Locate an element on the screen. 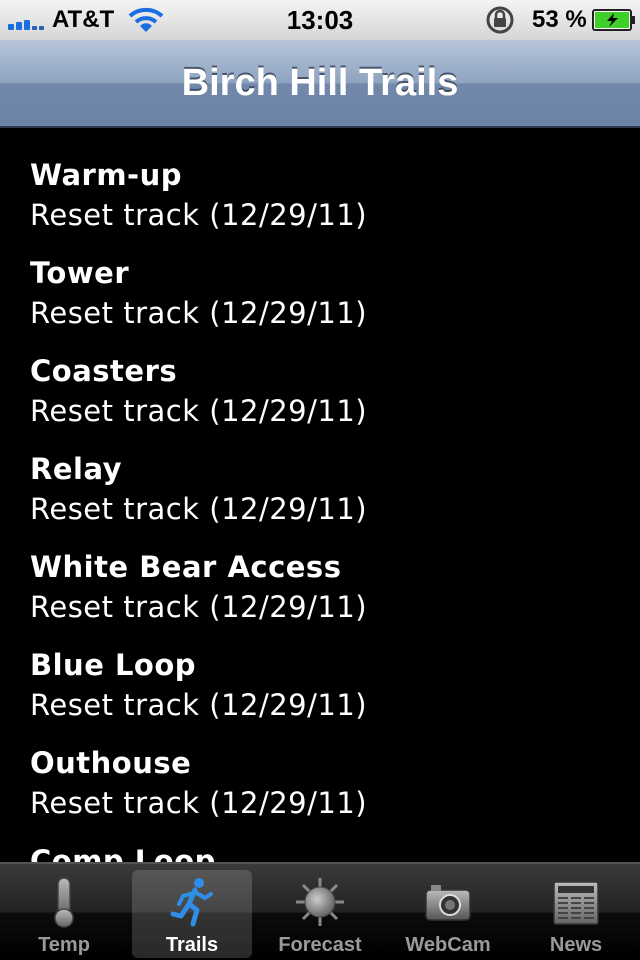 Image resolution: width=640 pixels, height=960 pixels. trail-name: Tower is located at coordinates (80, 273).